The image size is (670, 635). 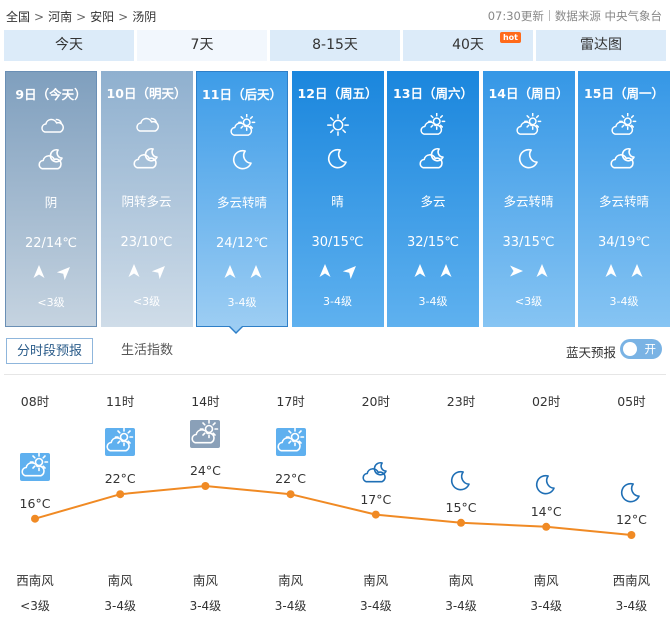 I want to click on breadcrumb-item-county: 汤阴, so click(x=144, y=17).